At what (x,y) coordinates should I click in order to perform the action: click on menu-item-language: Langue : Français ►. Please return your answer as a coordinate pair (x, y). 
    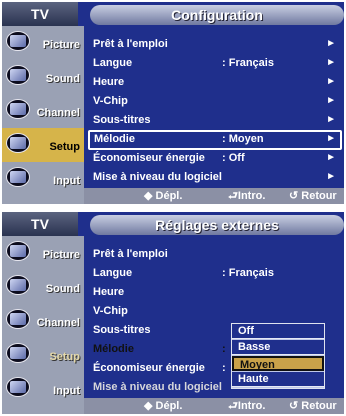
    Looking at the image, I should click on (215, 63).